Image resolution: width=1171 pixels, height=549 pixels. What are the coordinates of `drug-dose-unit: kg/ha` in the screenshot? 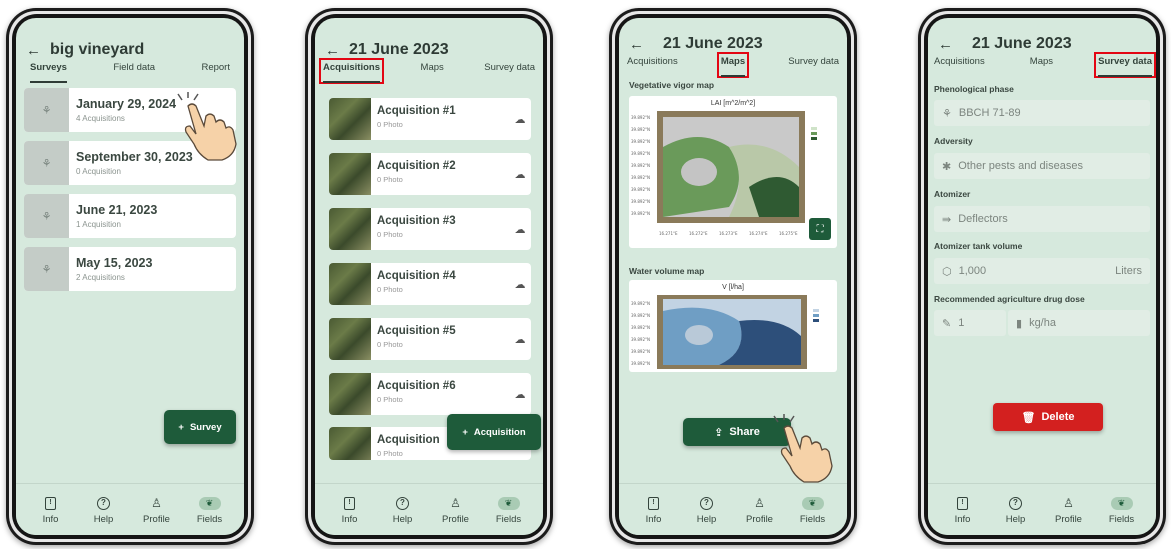 It's located at (1042, 323).